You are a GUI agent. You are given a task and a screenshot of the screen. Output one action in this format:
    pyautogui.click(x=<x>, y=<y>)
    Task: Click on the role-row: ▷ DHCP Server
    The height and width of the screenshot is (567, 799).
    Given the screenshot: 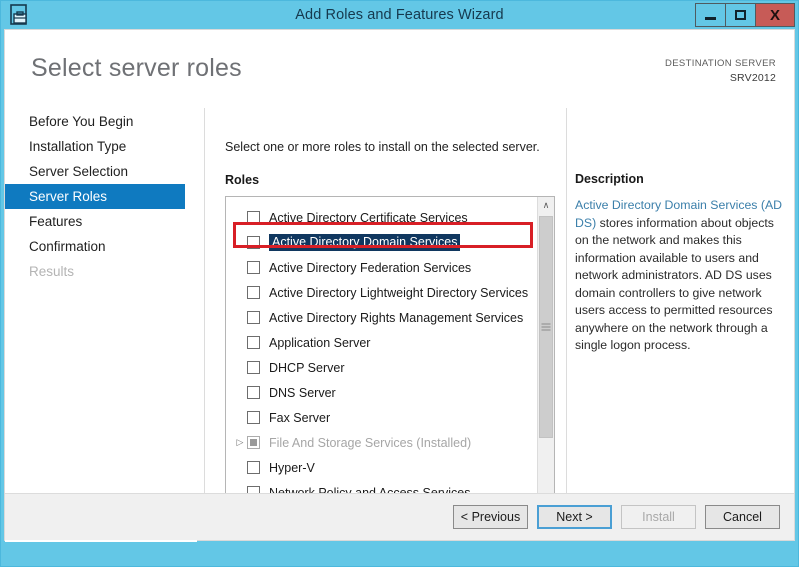 What is the action you would take?
    pyautogui.click(x=381, y=367)
    